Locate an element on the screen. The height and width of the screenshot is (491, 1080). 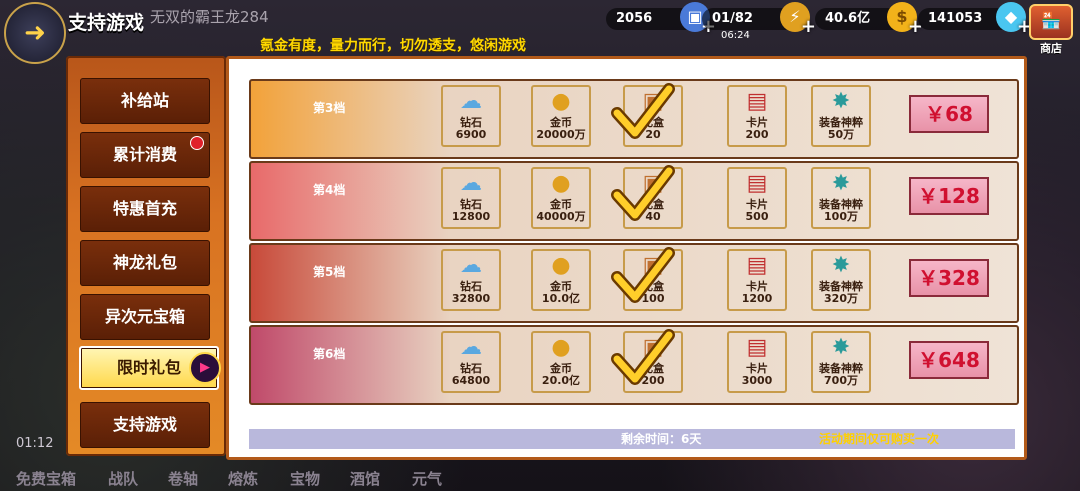
reward-amount: 700万 is located at coordinates (841, 380).